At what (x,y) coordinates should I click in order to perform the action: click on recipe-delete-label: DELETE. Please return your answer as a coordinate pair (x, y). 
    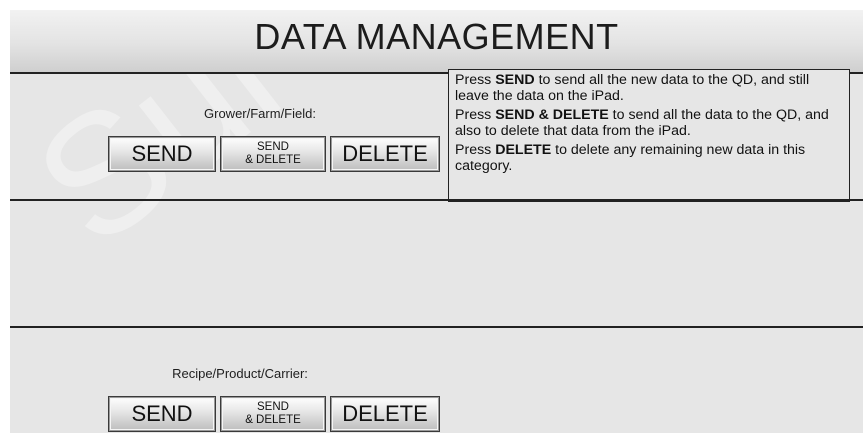
    Looking at the image, I should click on (385, 413).